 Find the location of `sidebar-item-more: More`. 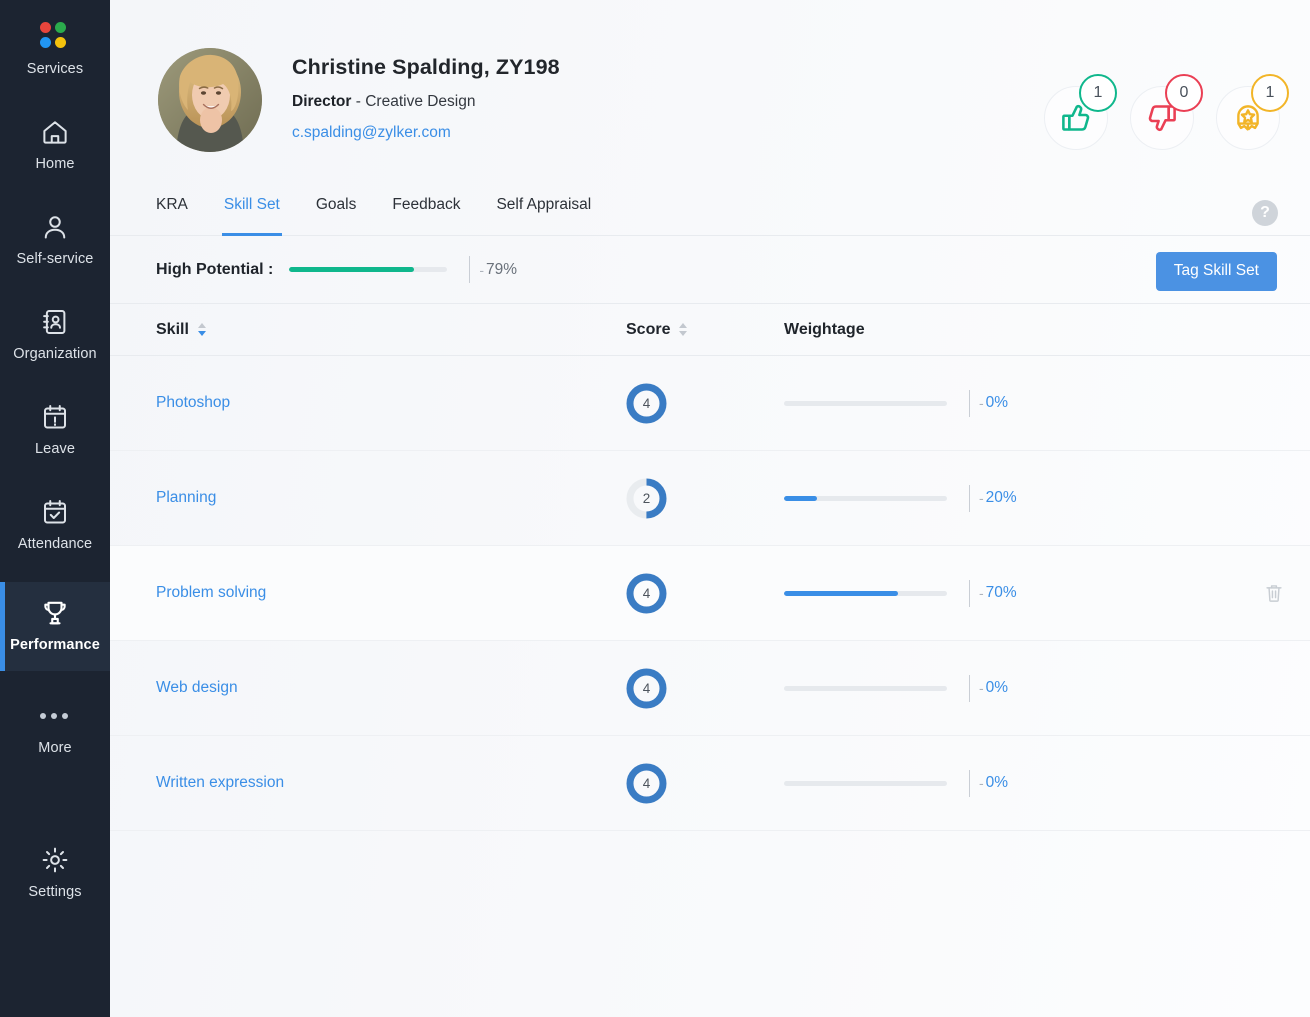

sidebar-item-more: More is located at coordinates (55, 729).